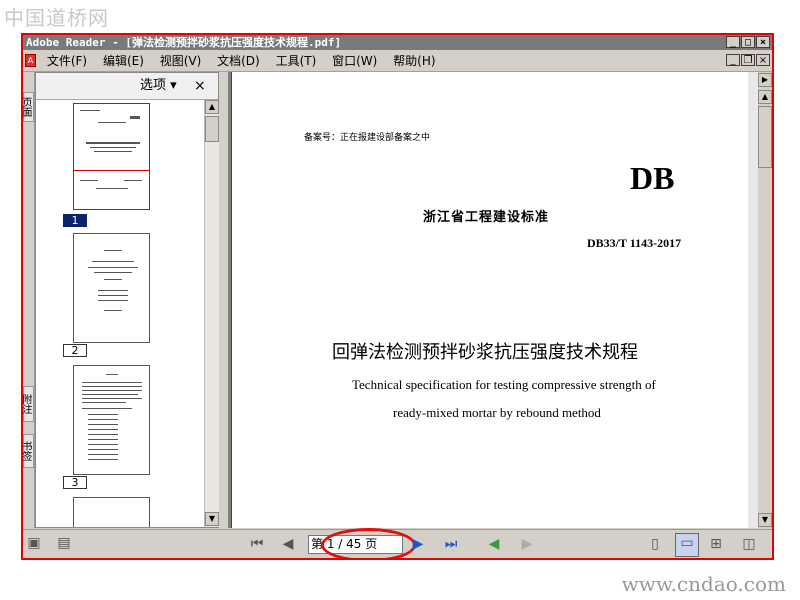 Image resolution: width=800 pixels, height=600 pixels. What do you see at coordinates (184, 42) in the screenshot?
I see `window-title: Adobe Reader - [弹法检测预拌砂浆抗压强度技术规程.pdf]` at bounding box center [184, 42].